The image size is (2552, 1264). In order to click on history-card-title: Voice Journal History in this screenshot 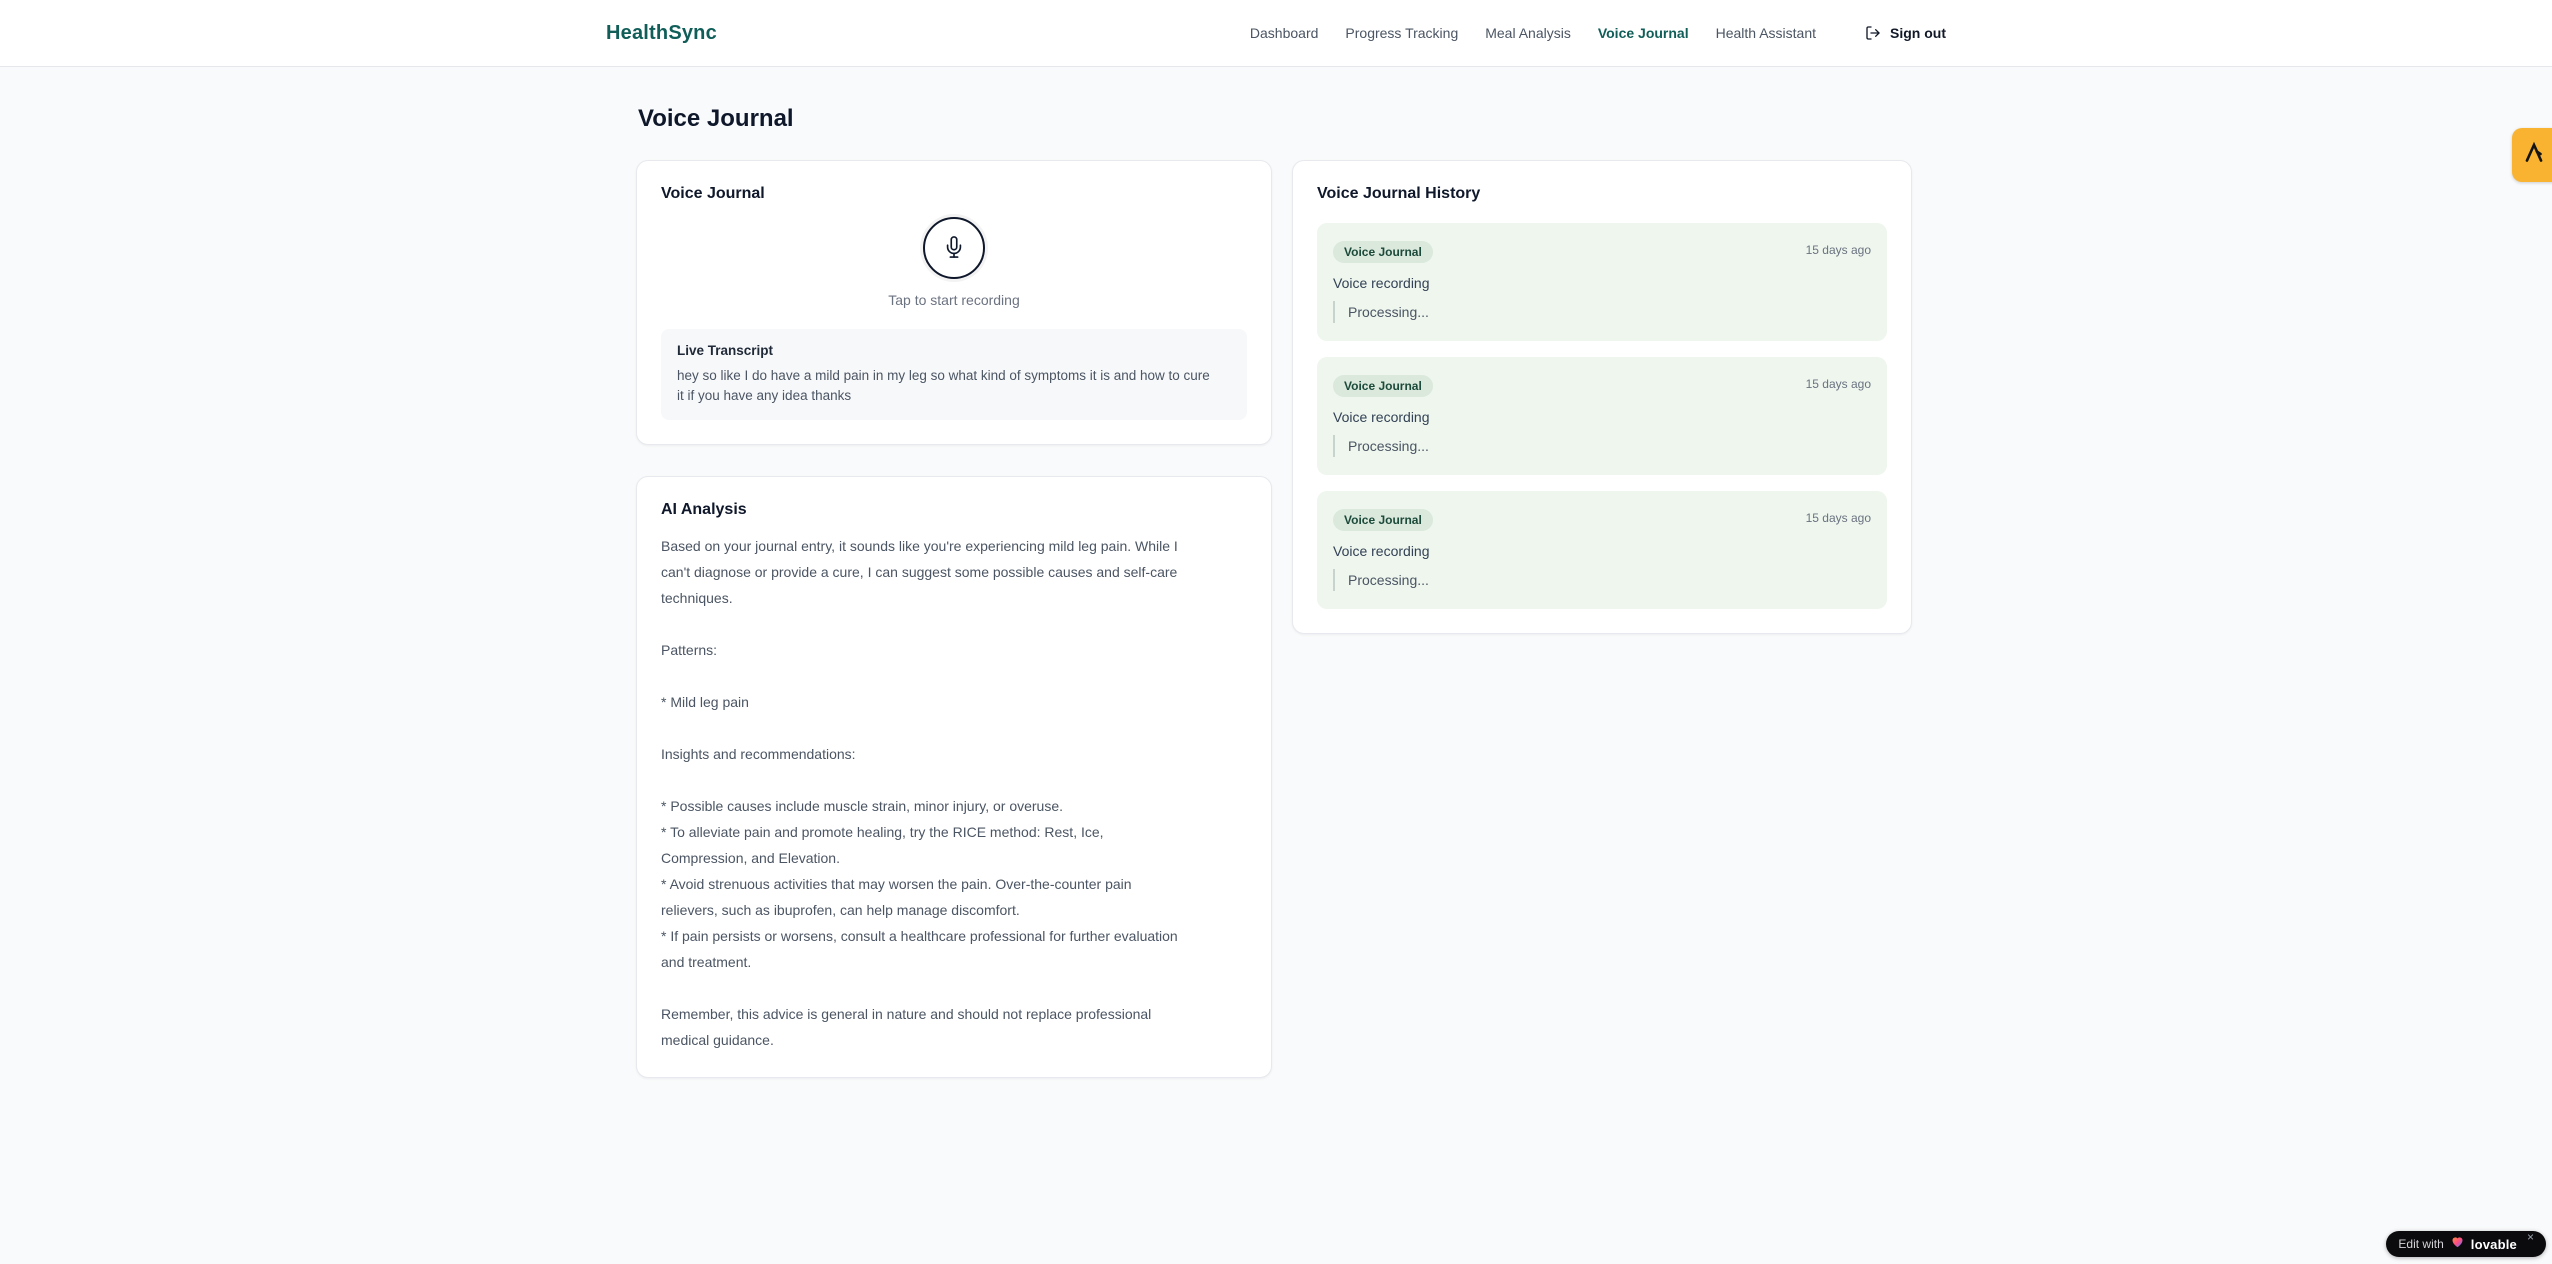, I will do `click(1399, 193)`.